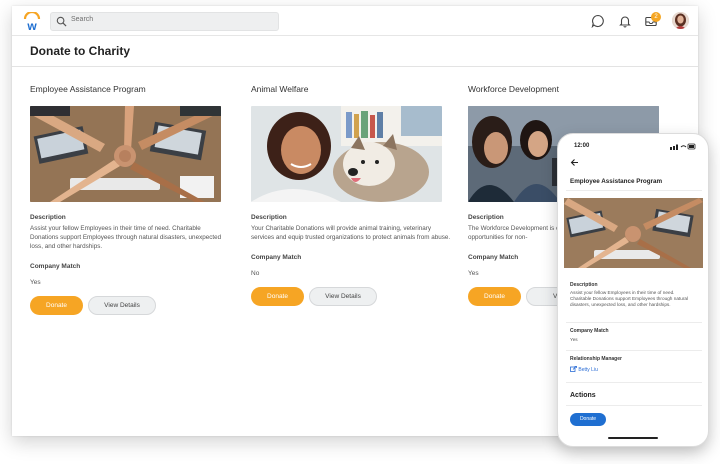 The height and width of the screenshot is (464, 720). Describe the element at coordinates (514, 89) in the screenshot. I see `card-title: Workforce Development` at that location.